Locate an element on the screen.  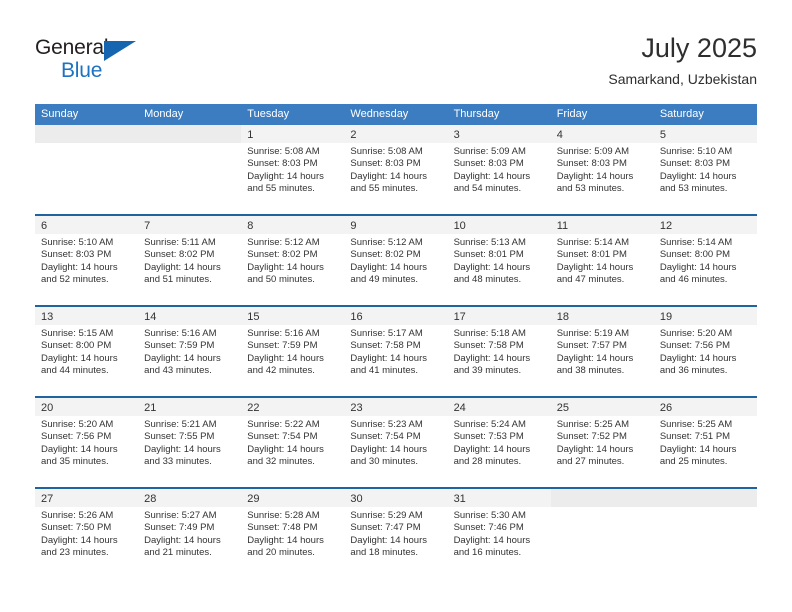
day-number-band: 23 is located at coordinates (396, 407).